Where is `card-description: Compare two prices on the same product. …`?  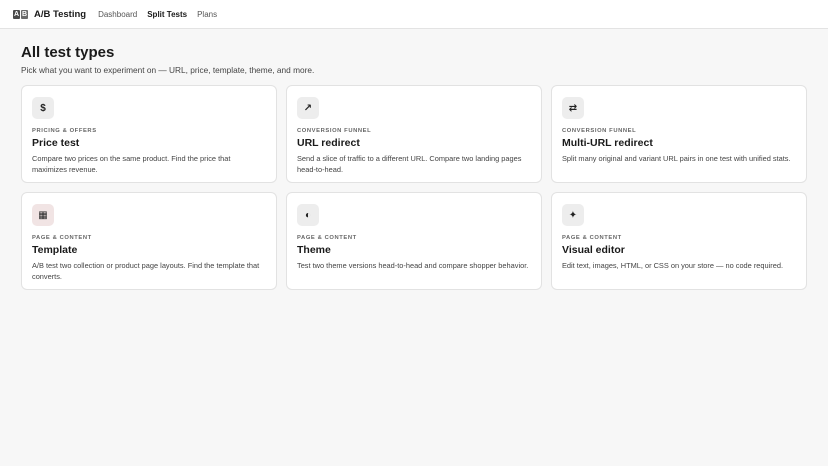 card-description: Compare two prices on the same product. … is located at coordinates (131, 164).